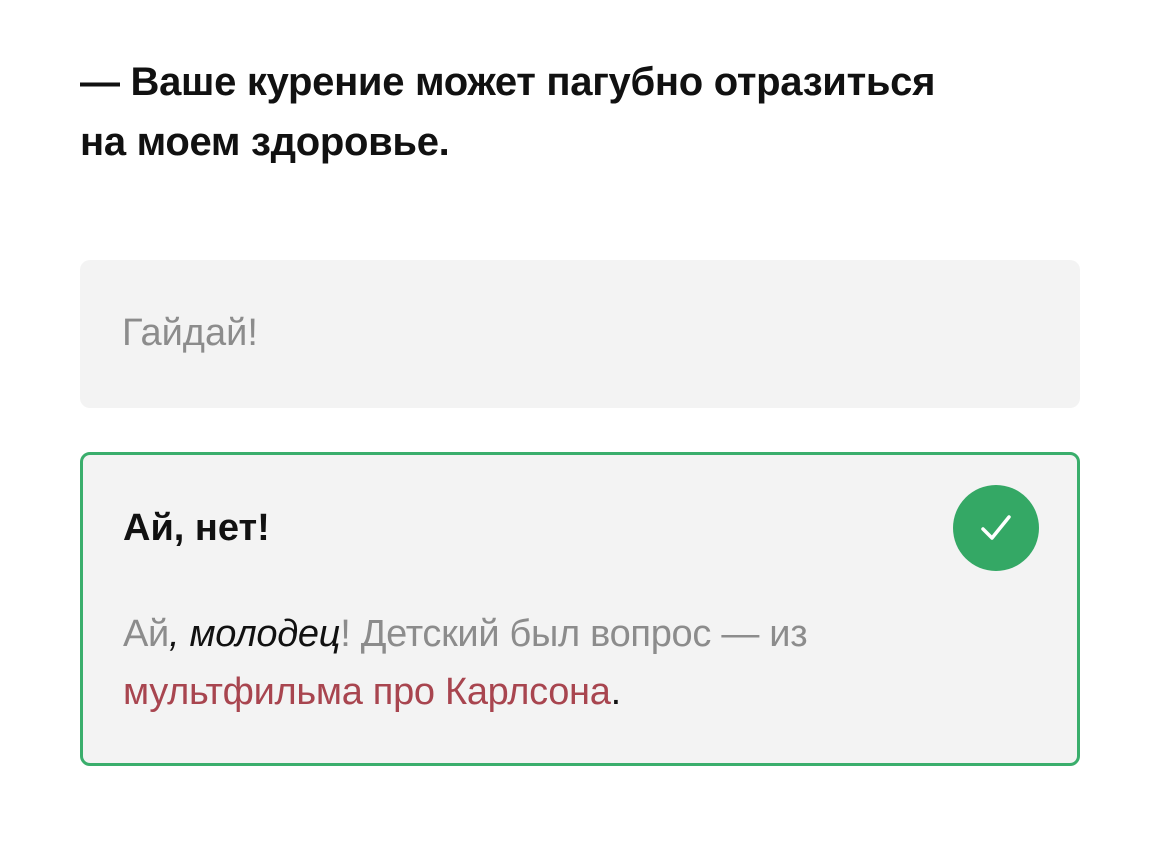 The height and width of the screenshot is (864, 1150). What do you see at coordinates (616, 692) in the screenshot?
I see `explanation-period: .` at bounding box center [616, 692].